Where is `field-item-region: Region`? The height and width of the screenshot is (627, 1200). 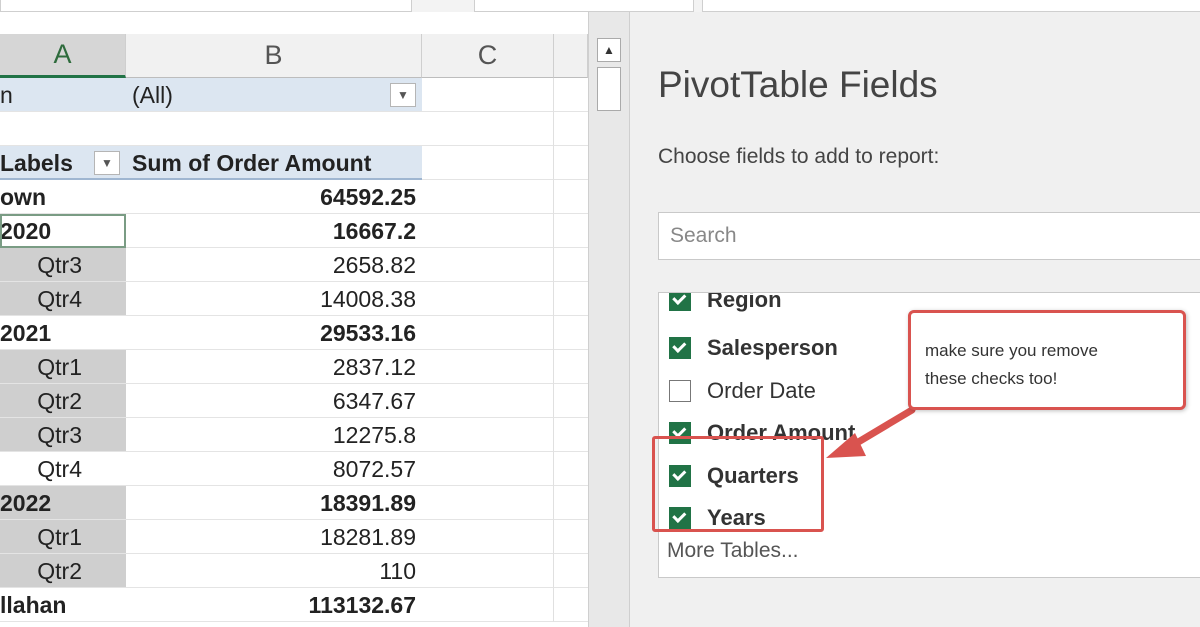 field-item-region: Region is located at coordinates (725, 303).